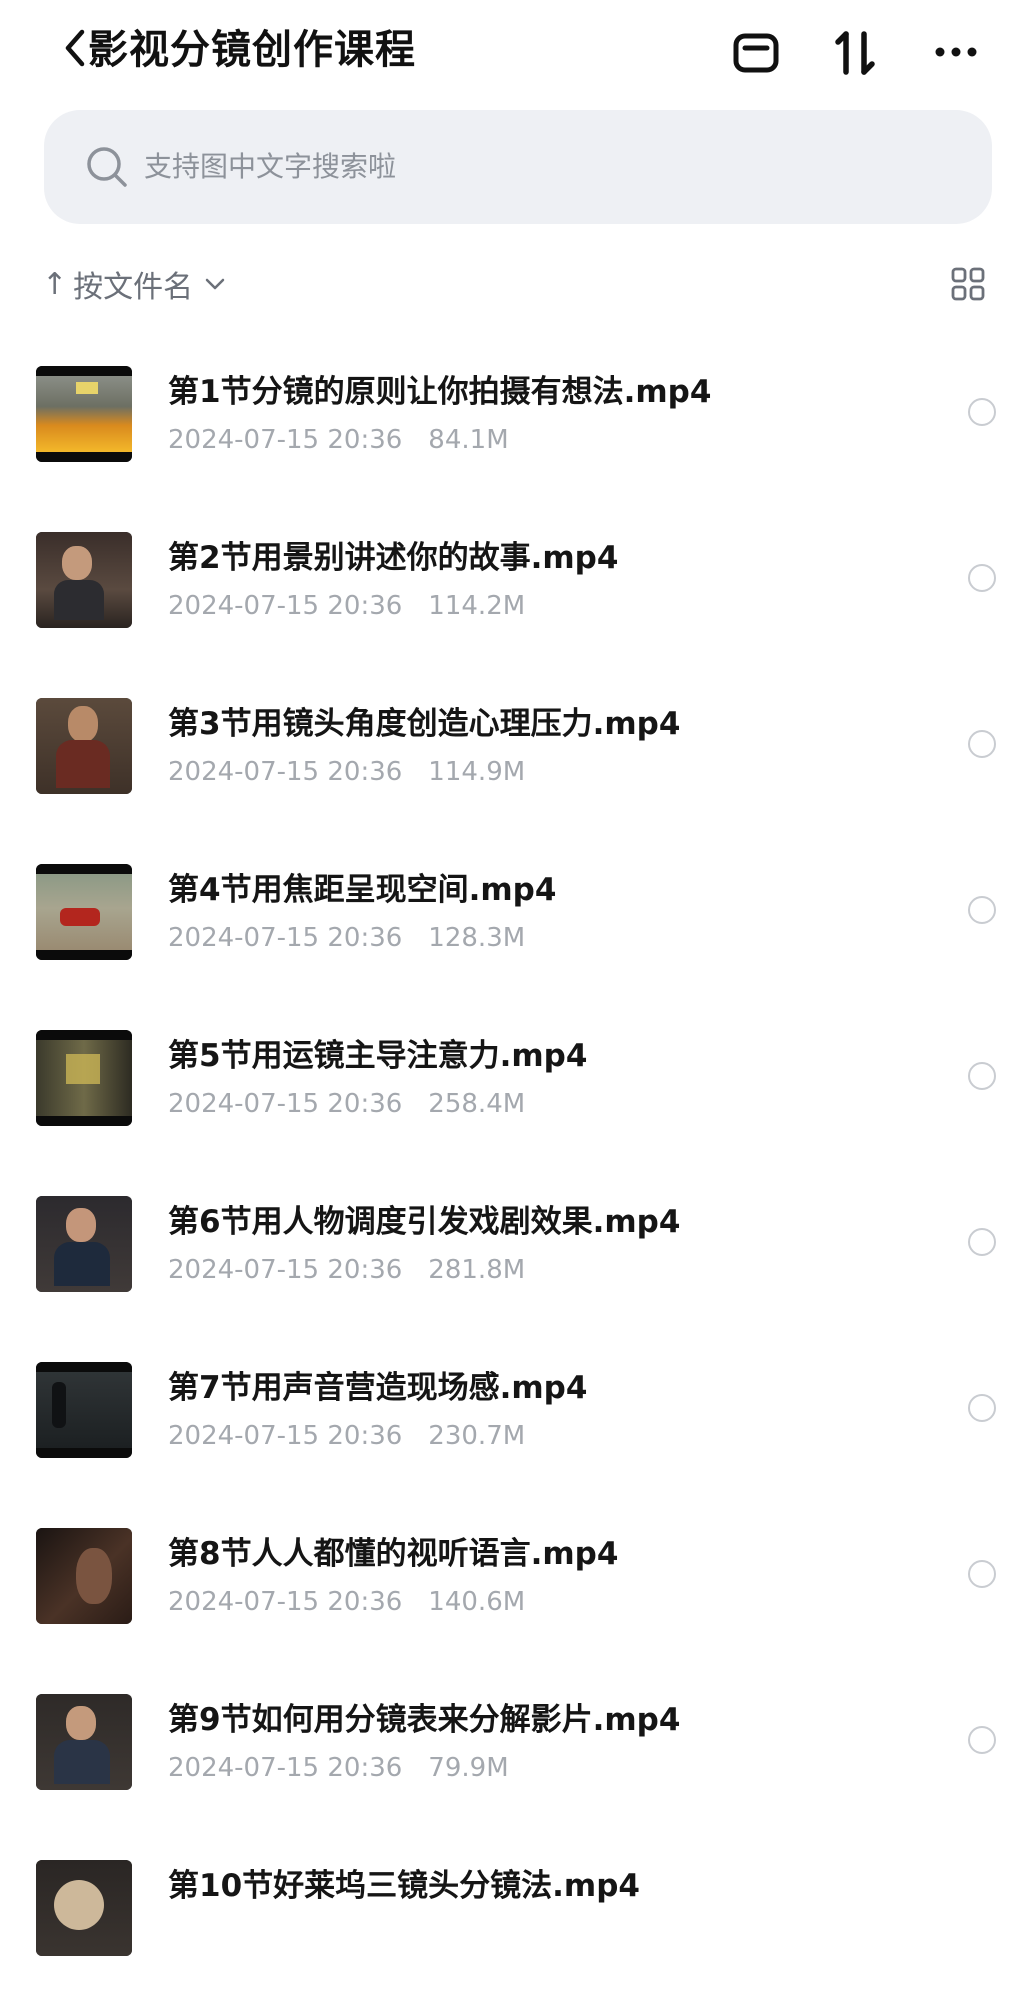 The width and height of the screenshot is (1036, 2000). Describe the element at coordinates (404, 1886) in the screenshot. I see `file-name: 第10节好莱坞三镜头分镜法.mp4` at that location.